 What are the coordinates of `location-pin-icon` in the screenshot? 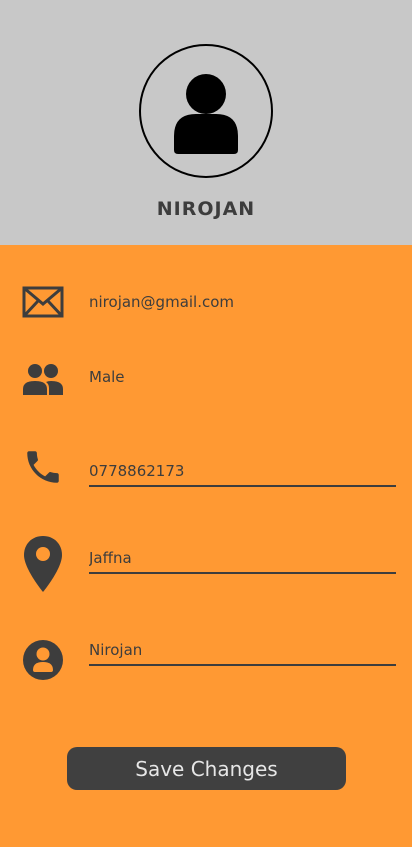 It's located at (43, 564).